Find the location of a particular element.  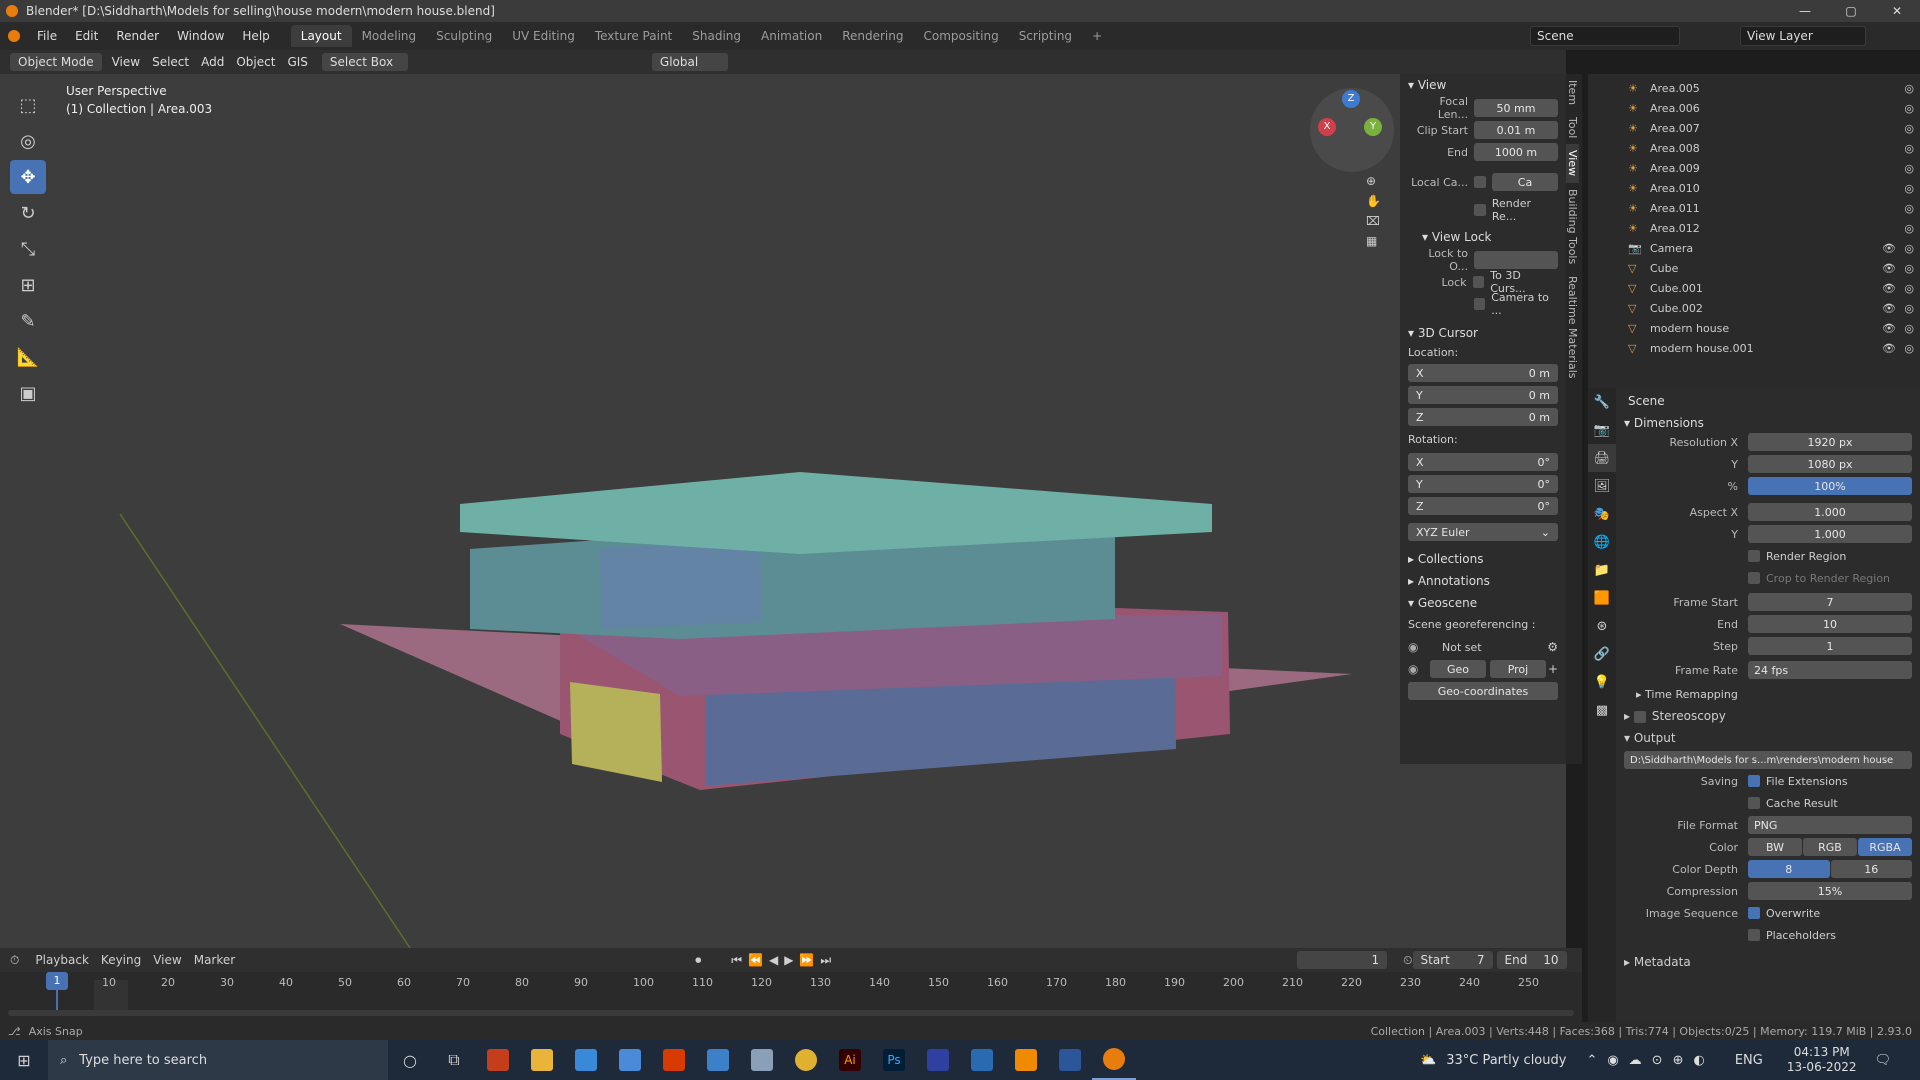

system-tray-icons: ⌃◉☁⊙⊕◐ is located at coordinates (1650, 1060).